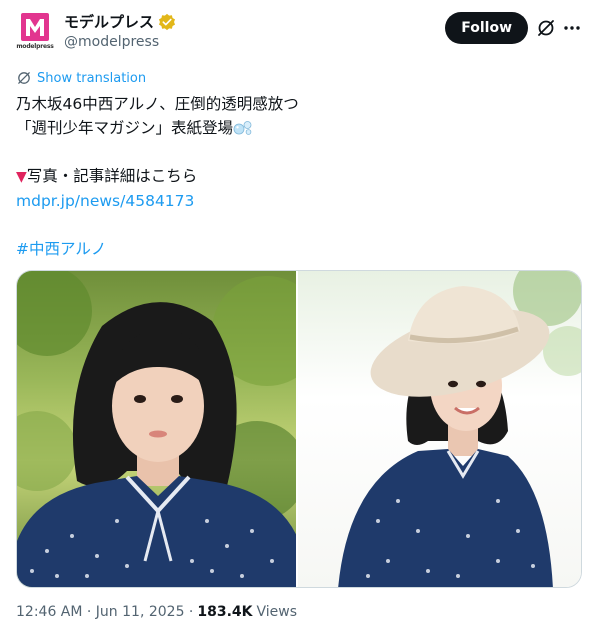  Describe the element at coordinates (109, 22) in the screenshot. I see `display-name-text: モデルプレス` at that location.